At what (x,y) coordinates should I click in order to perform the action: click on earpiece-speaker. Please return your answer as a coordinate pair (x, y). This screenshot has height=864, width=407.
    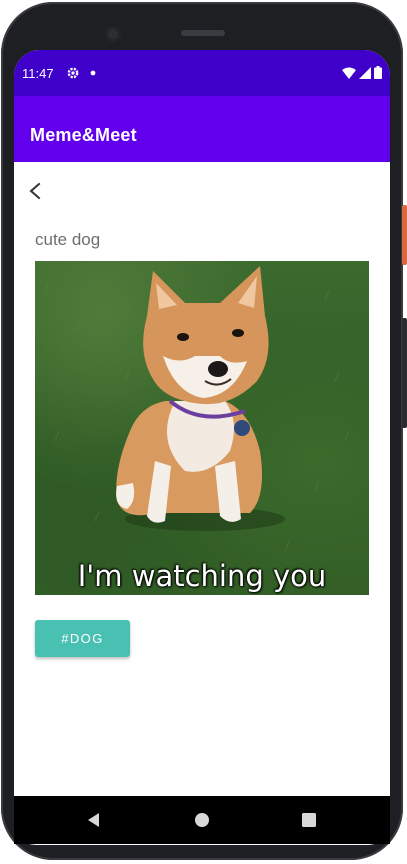
    Looking at the image, I should click on (203, 33).